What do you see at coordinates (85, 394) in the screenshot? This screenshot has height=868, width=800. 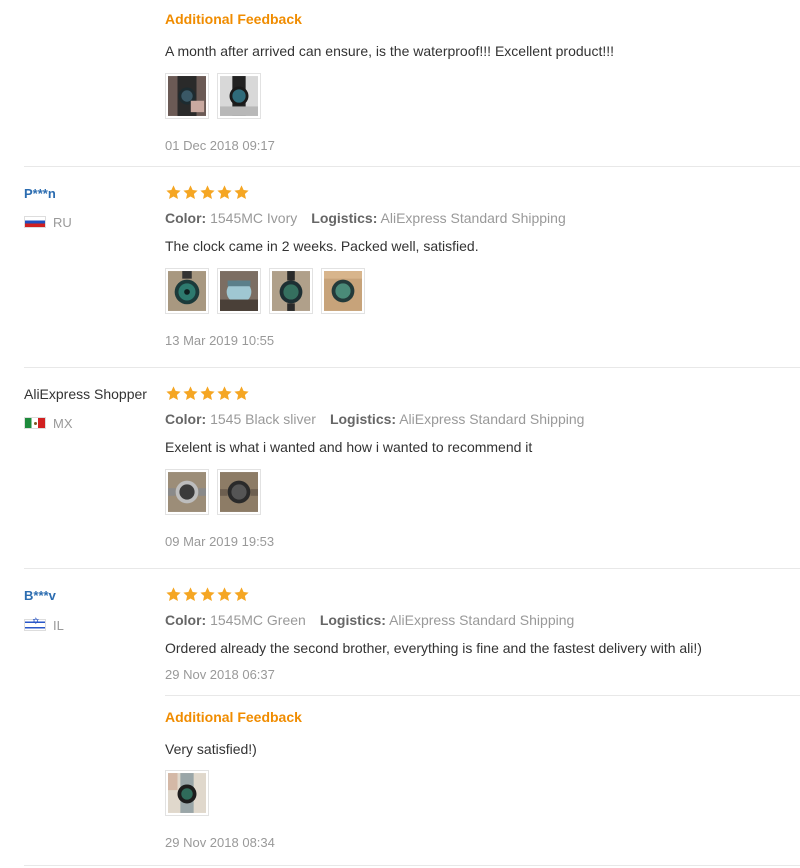 I see `reviewer-name: AliExpress Shopper` at bounding box center [85, 394].